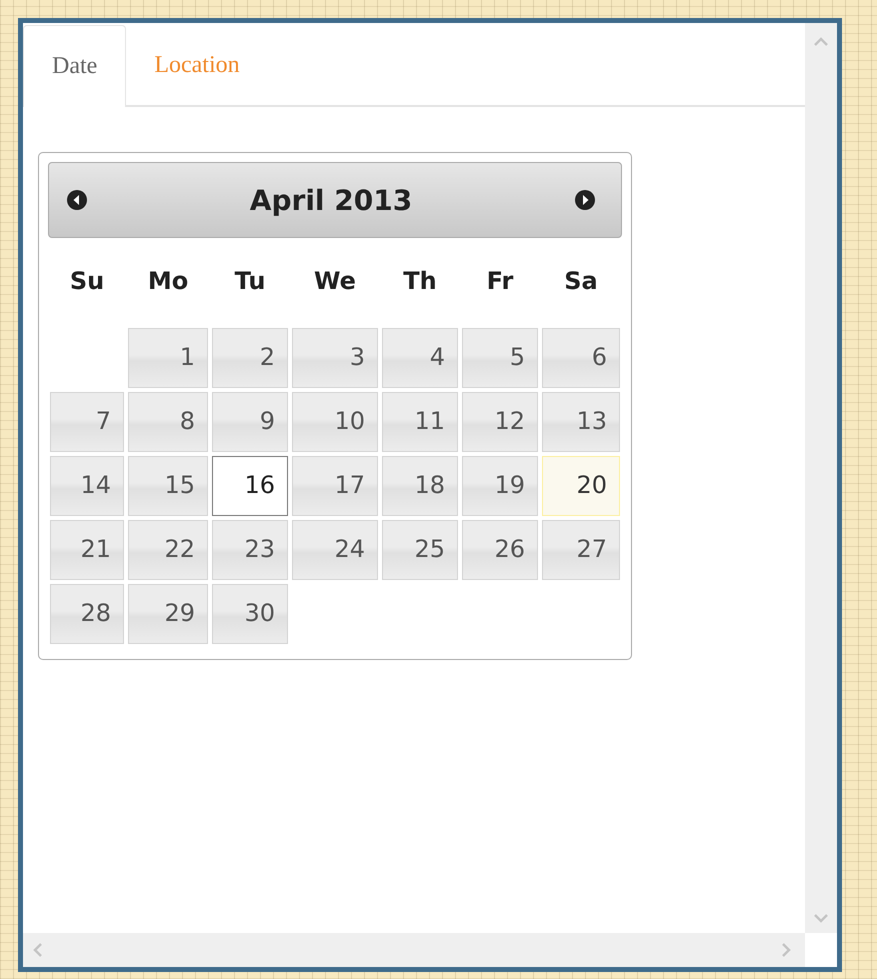 The image size is (877, 979). Describe the element at coordinates (581, 281) in the screenshot. I see `weekday-label: Sa` at that location.